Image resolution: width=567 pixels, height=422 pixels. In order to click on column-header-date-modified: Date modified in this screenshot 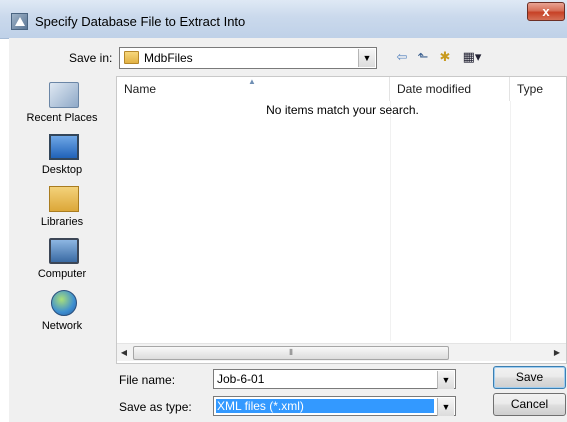, I will do `click(450, 89)`.